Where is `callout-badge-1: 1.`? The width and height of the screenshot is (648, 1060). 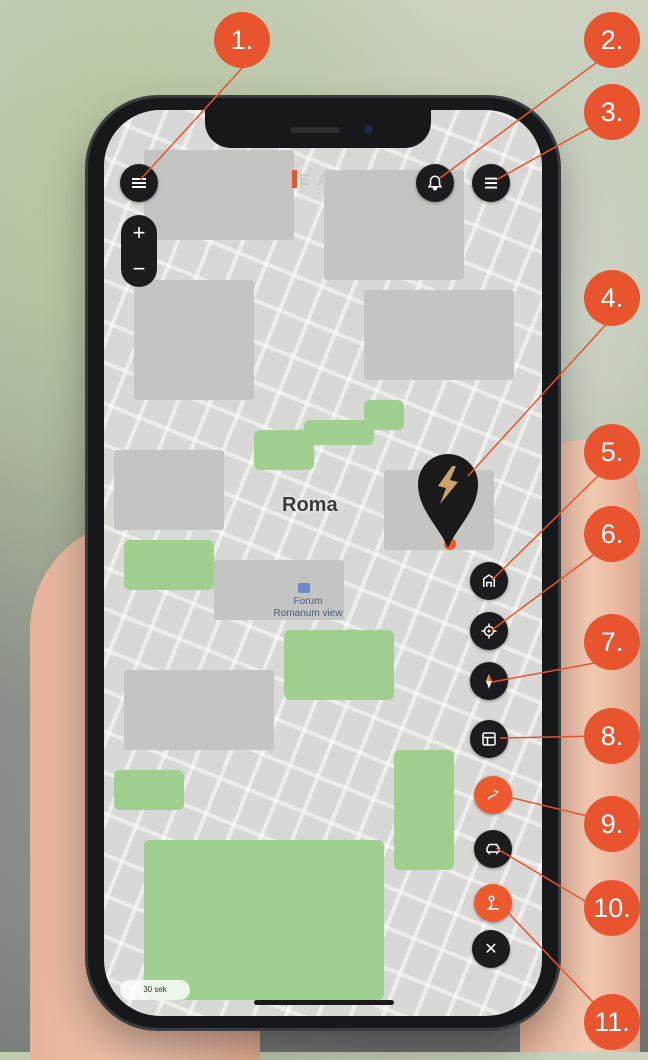 callout-badge-1: 1. is located at coordinates (242, 40).